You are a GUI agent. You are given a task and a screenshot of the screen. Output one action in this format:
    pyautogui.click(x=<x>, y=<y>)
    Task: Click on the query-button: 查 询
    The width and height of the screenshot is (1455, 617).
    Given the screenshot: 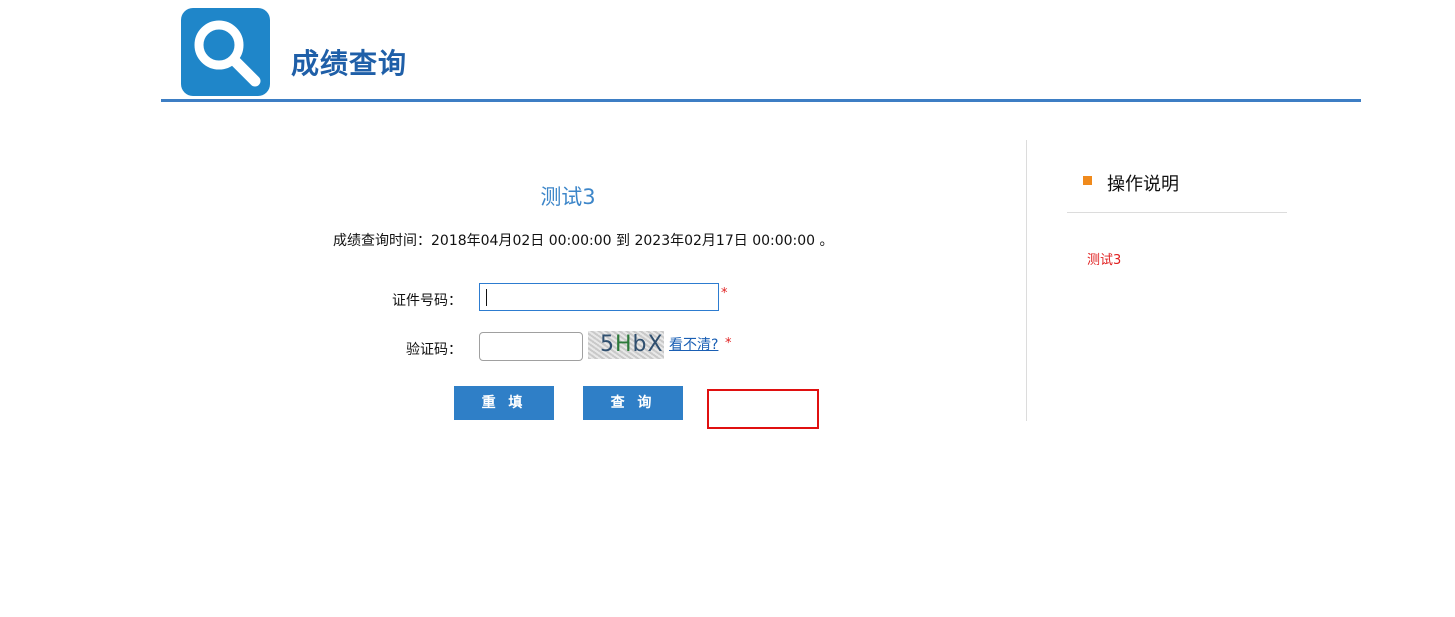 What is the action you would take?
    pyautogui.click(x=633, y=403)
    